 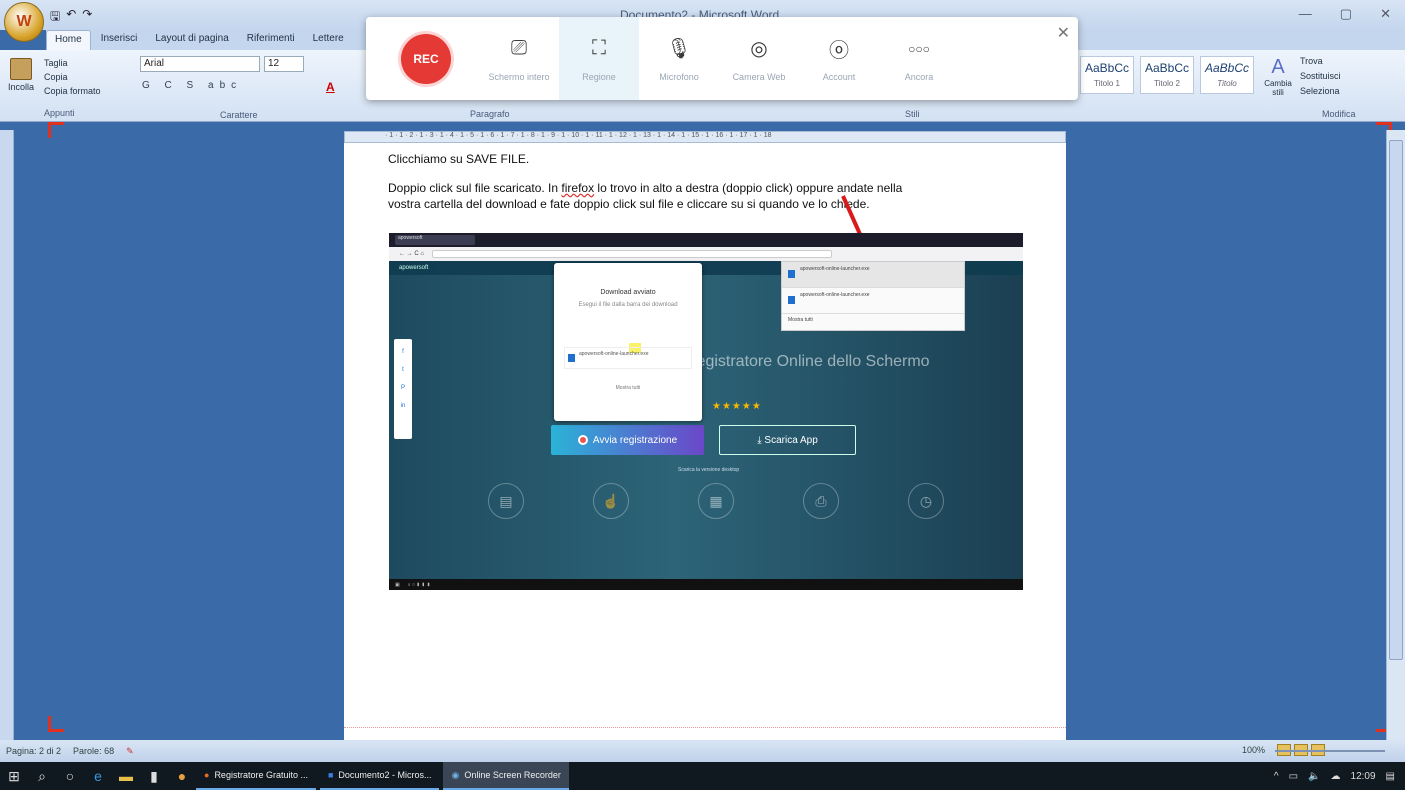 I want to click on onedrive-icon: ☁, so click(x=1336, y=776).